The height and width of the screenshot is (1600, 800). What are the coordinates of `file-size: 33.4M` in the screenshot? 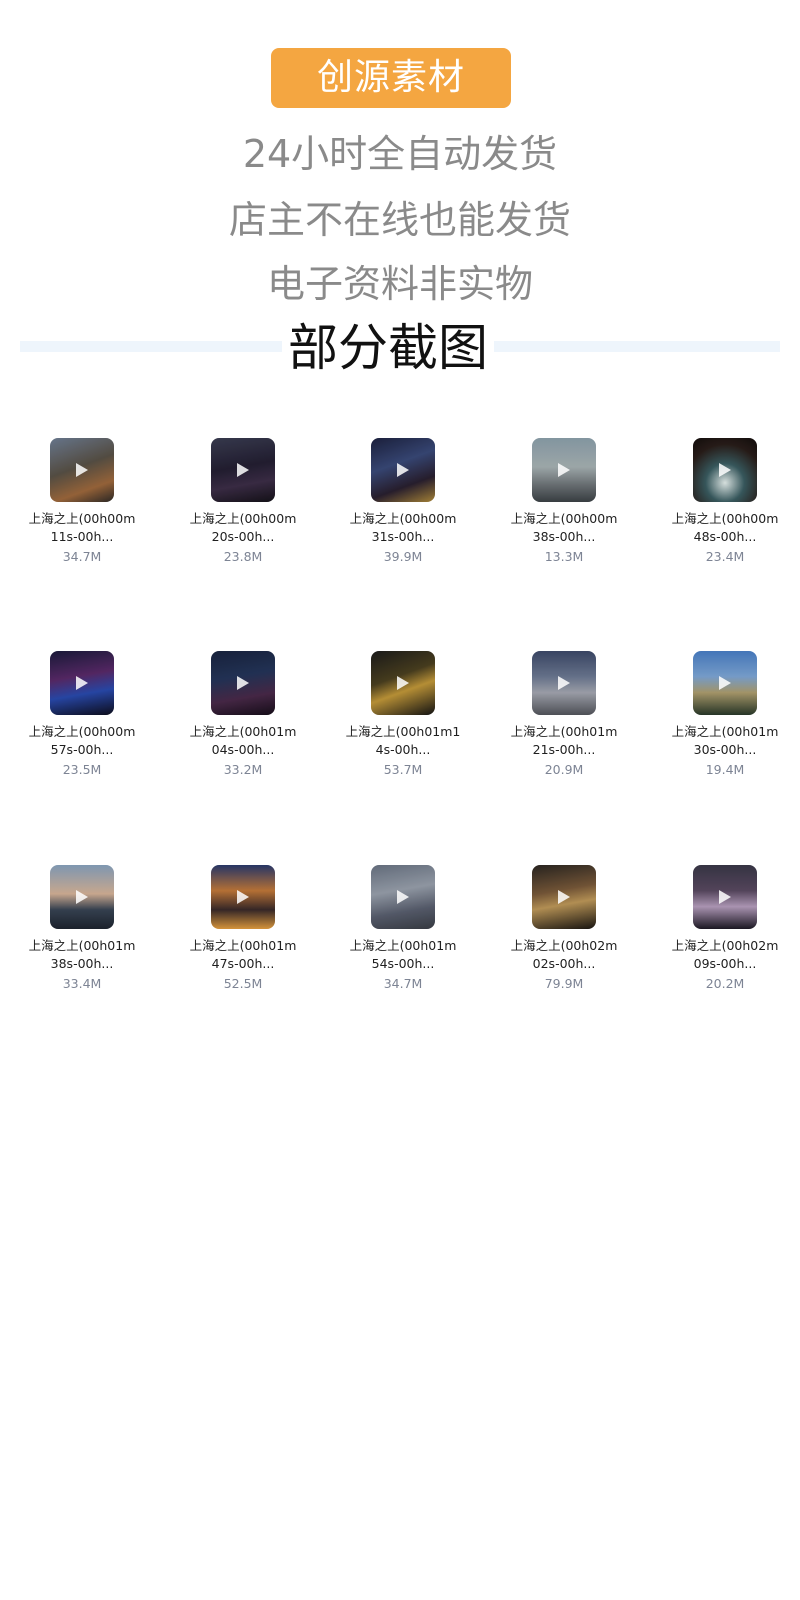 It's located at (82, 983).